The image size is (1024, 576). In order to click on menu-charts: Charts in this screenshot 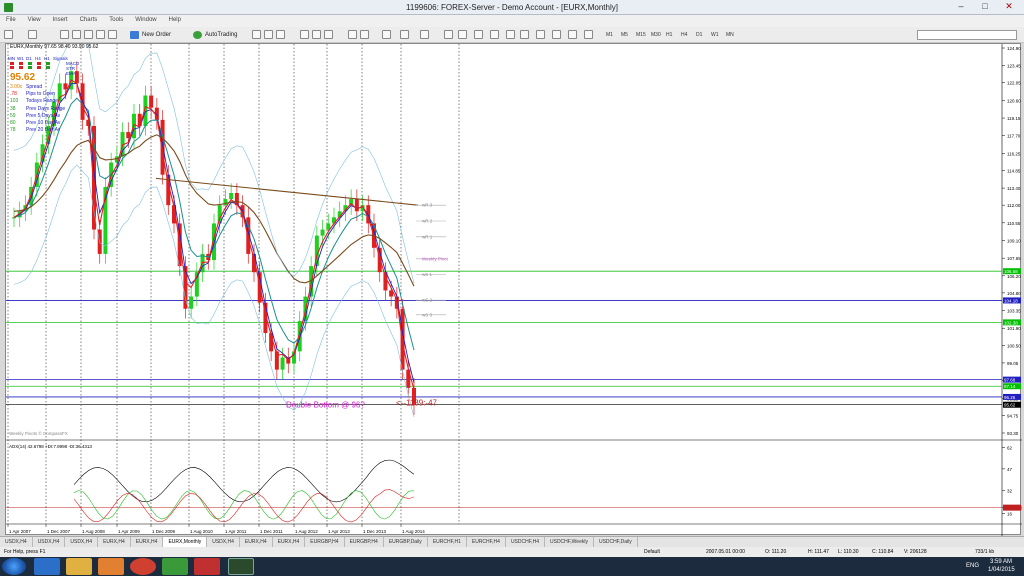, I will do `click(89, 20)`.